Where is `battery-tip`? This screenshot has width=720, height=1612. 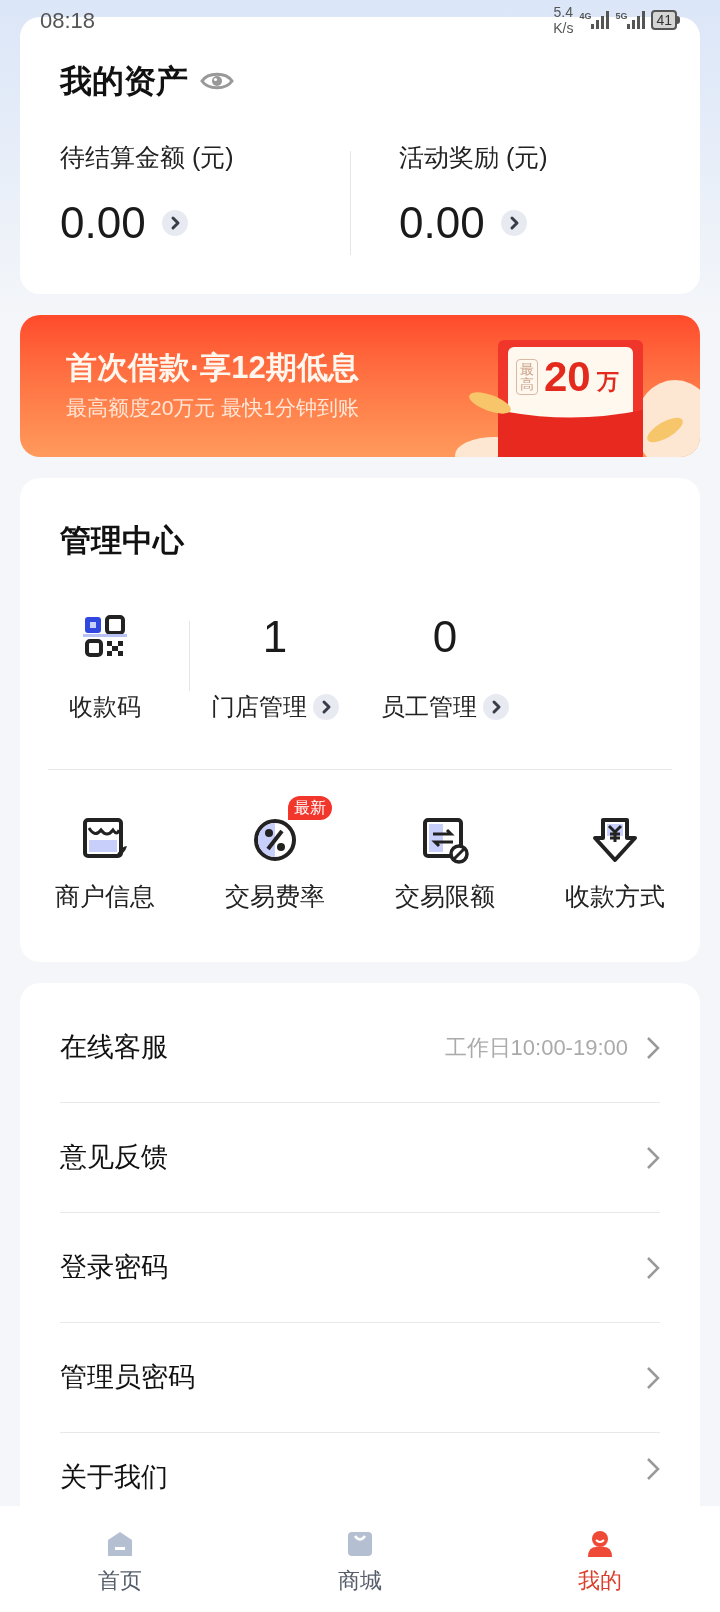 battery-tip is located at coordinates (678, 20).